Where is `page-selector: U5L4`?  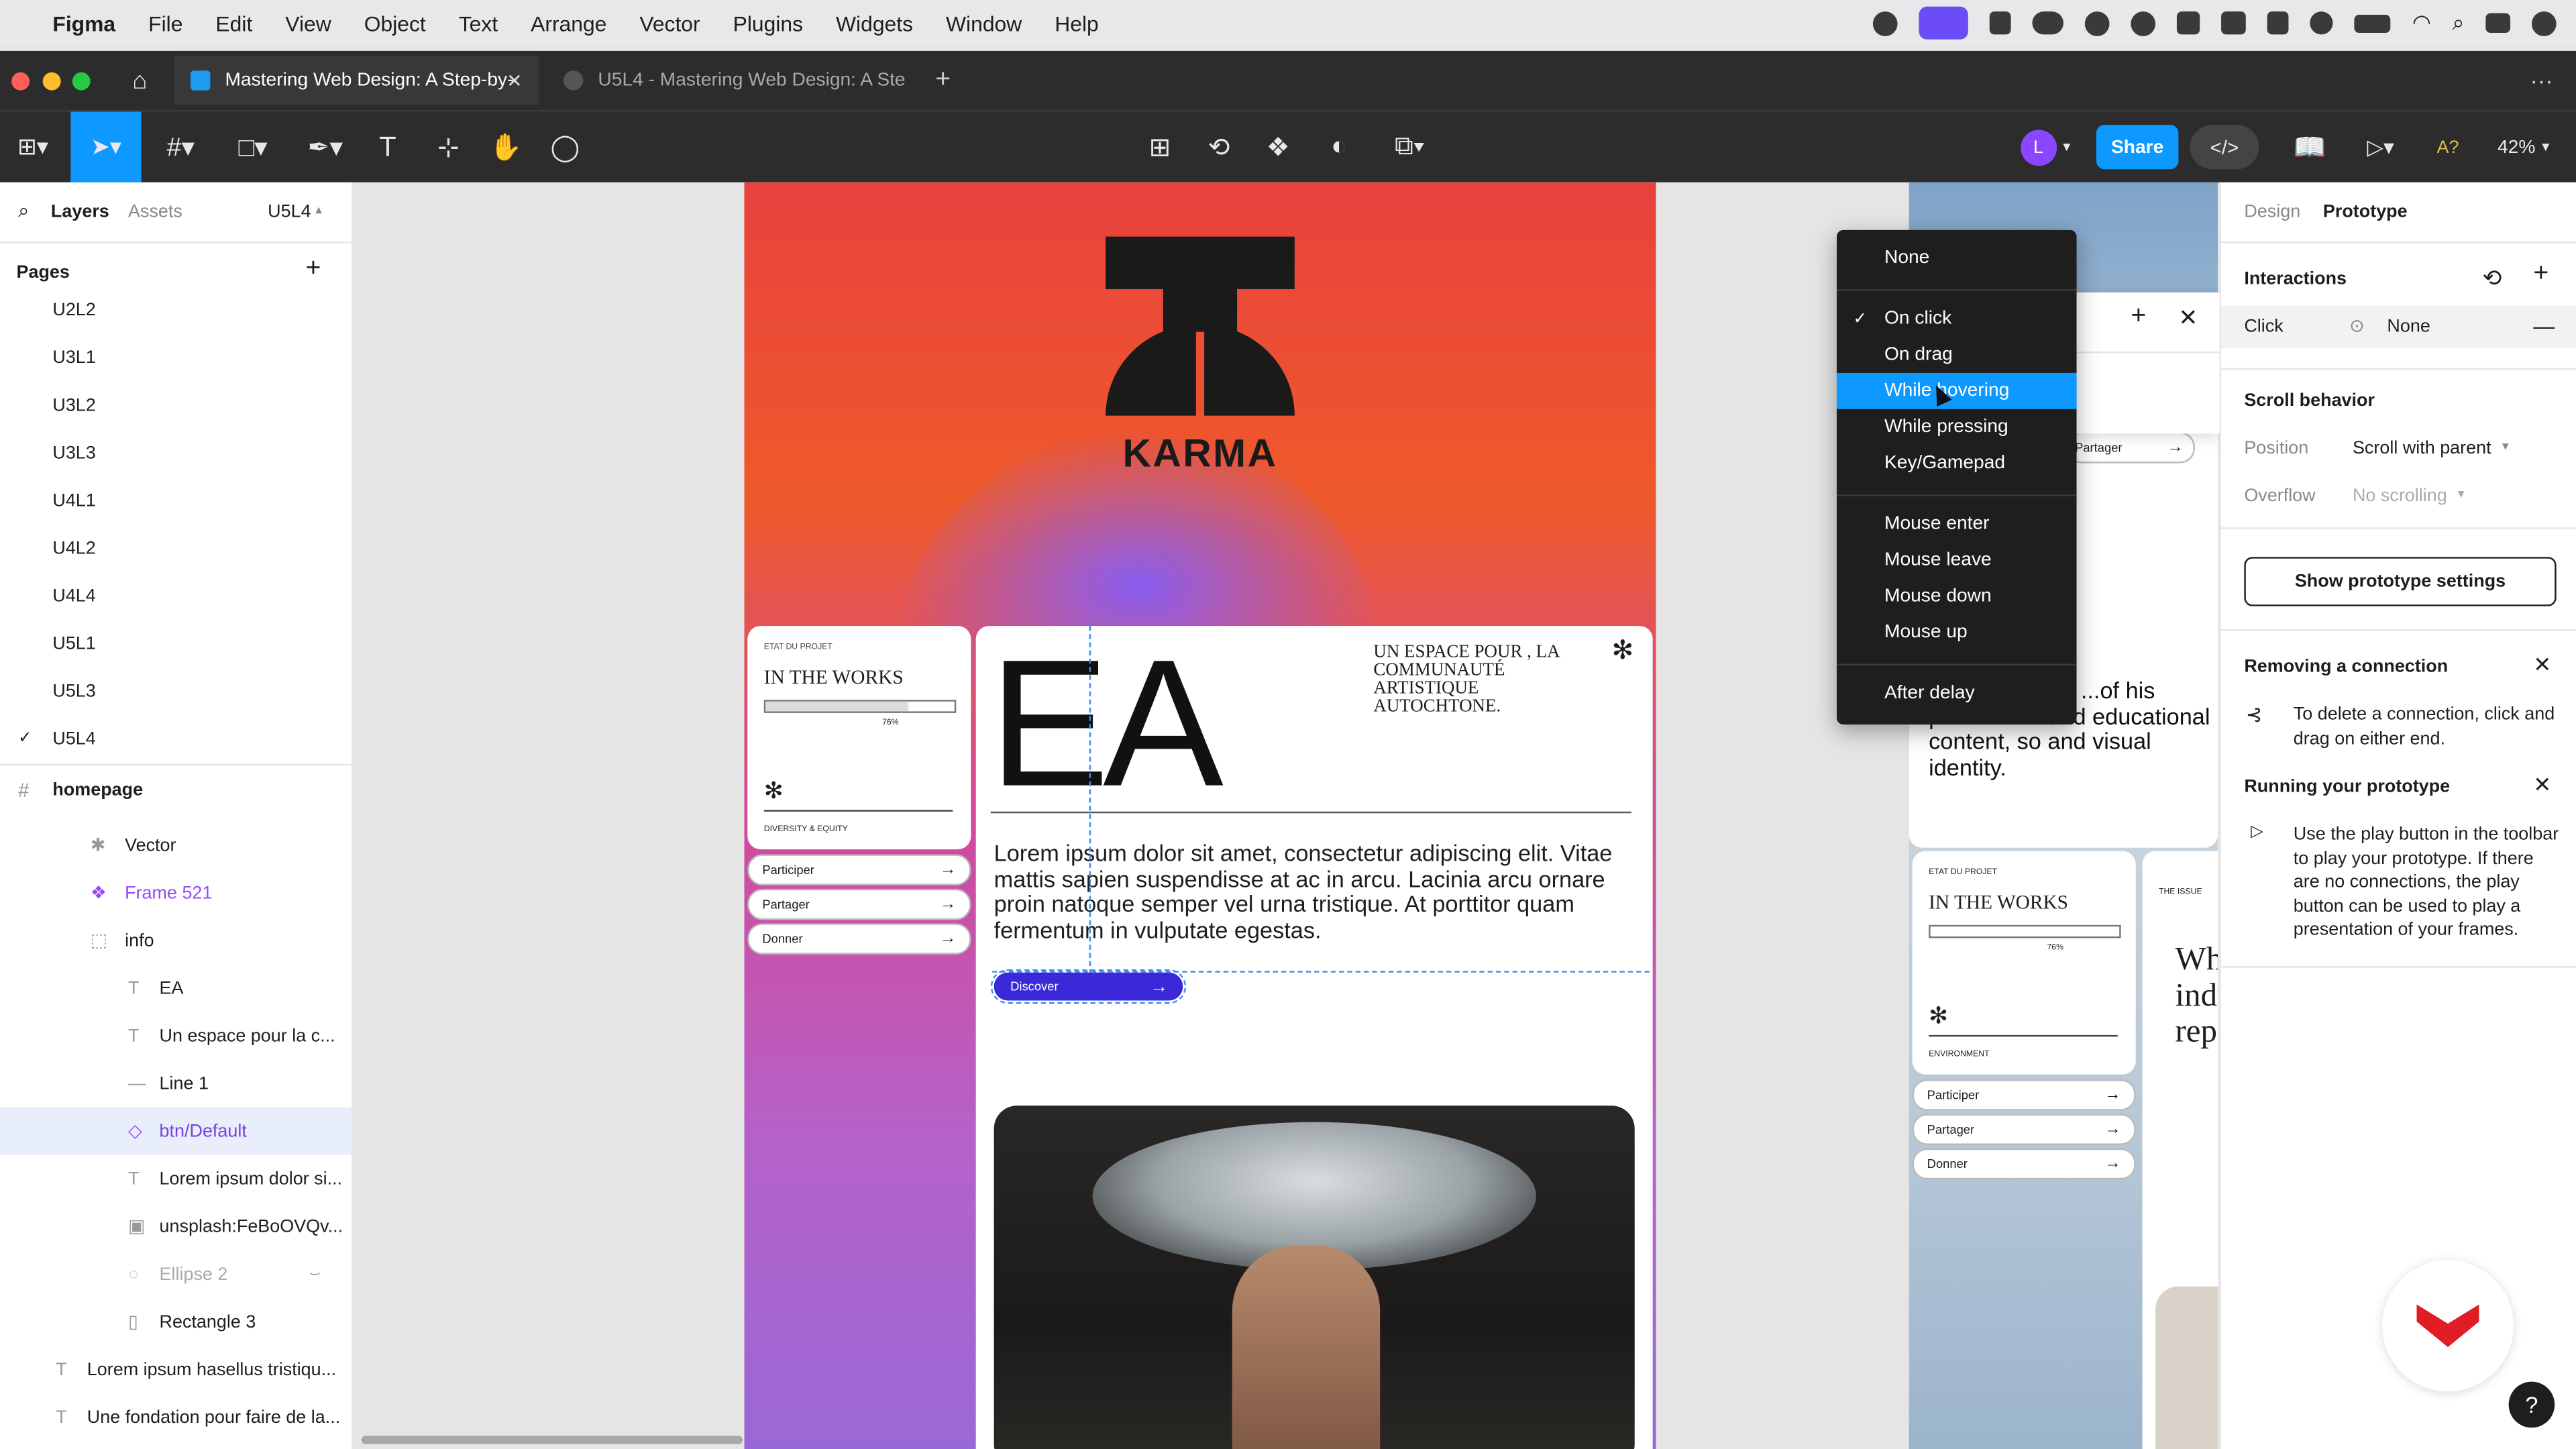 page-selector: U5L4 is located at coordinates (289, 211).